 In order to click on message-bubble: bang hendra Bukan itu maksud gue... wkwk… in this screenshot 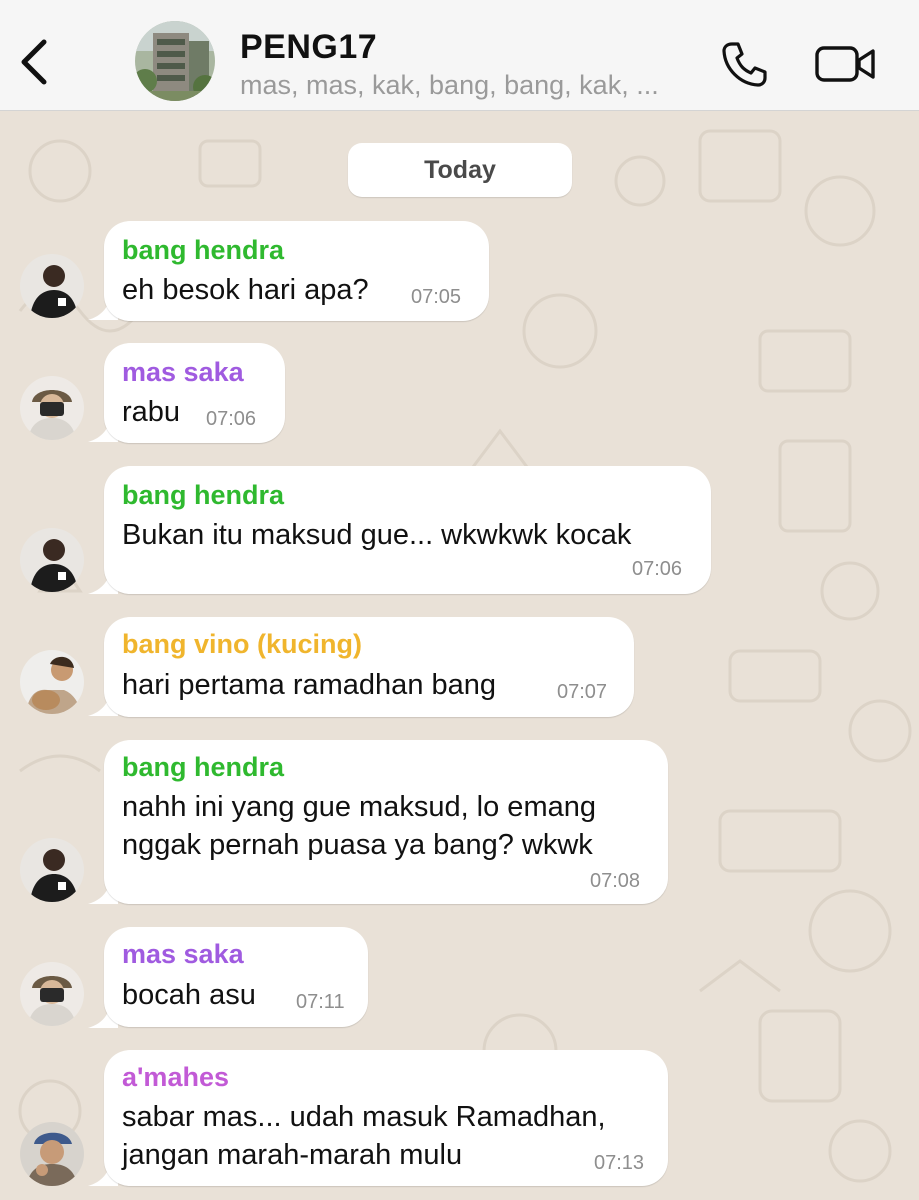, I will do `click(407, 530)`.